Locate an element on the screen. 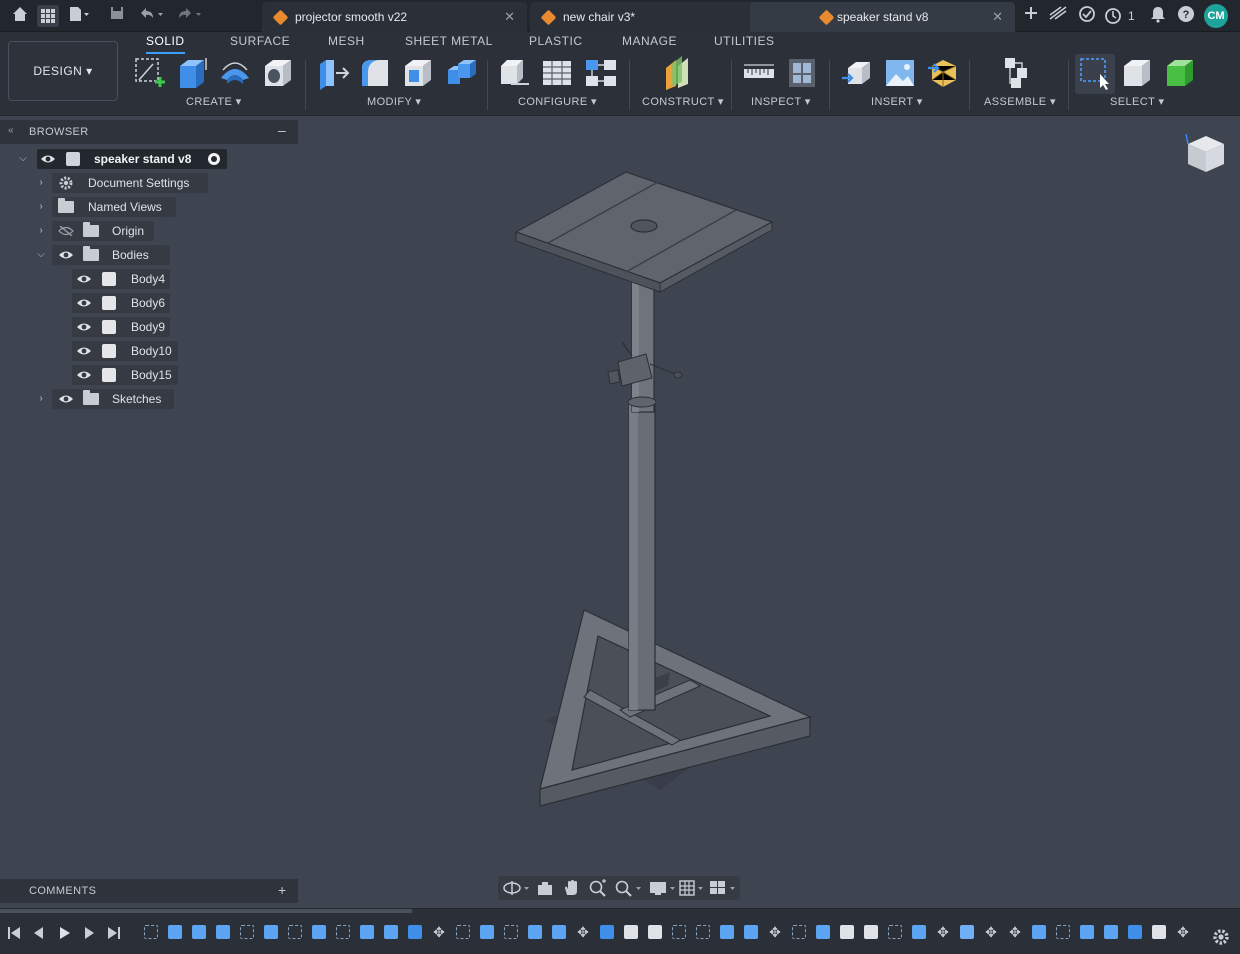 This screenshot has width=1240, height=954. browser-item-body: Body4 is located at coordinates (149, 279).